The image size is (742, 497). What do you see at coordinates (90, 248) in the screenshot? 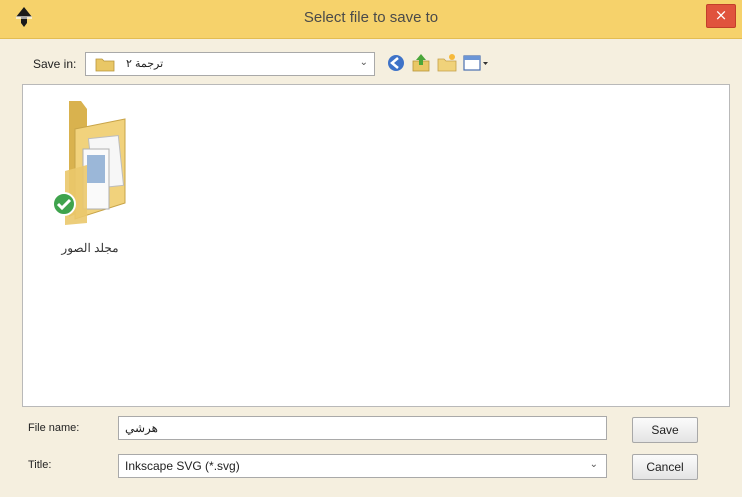
I see `file-name-label: مجلد الصور` at bounding box center [90, 248].